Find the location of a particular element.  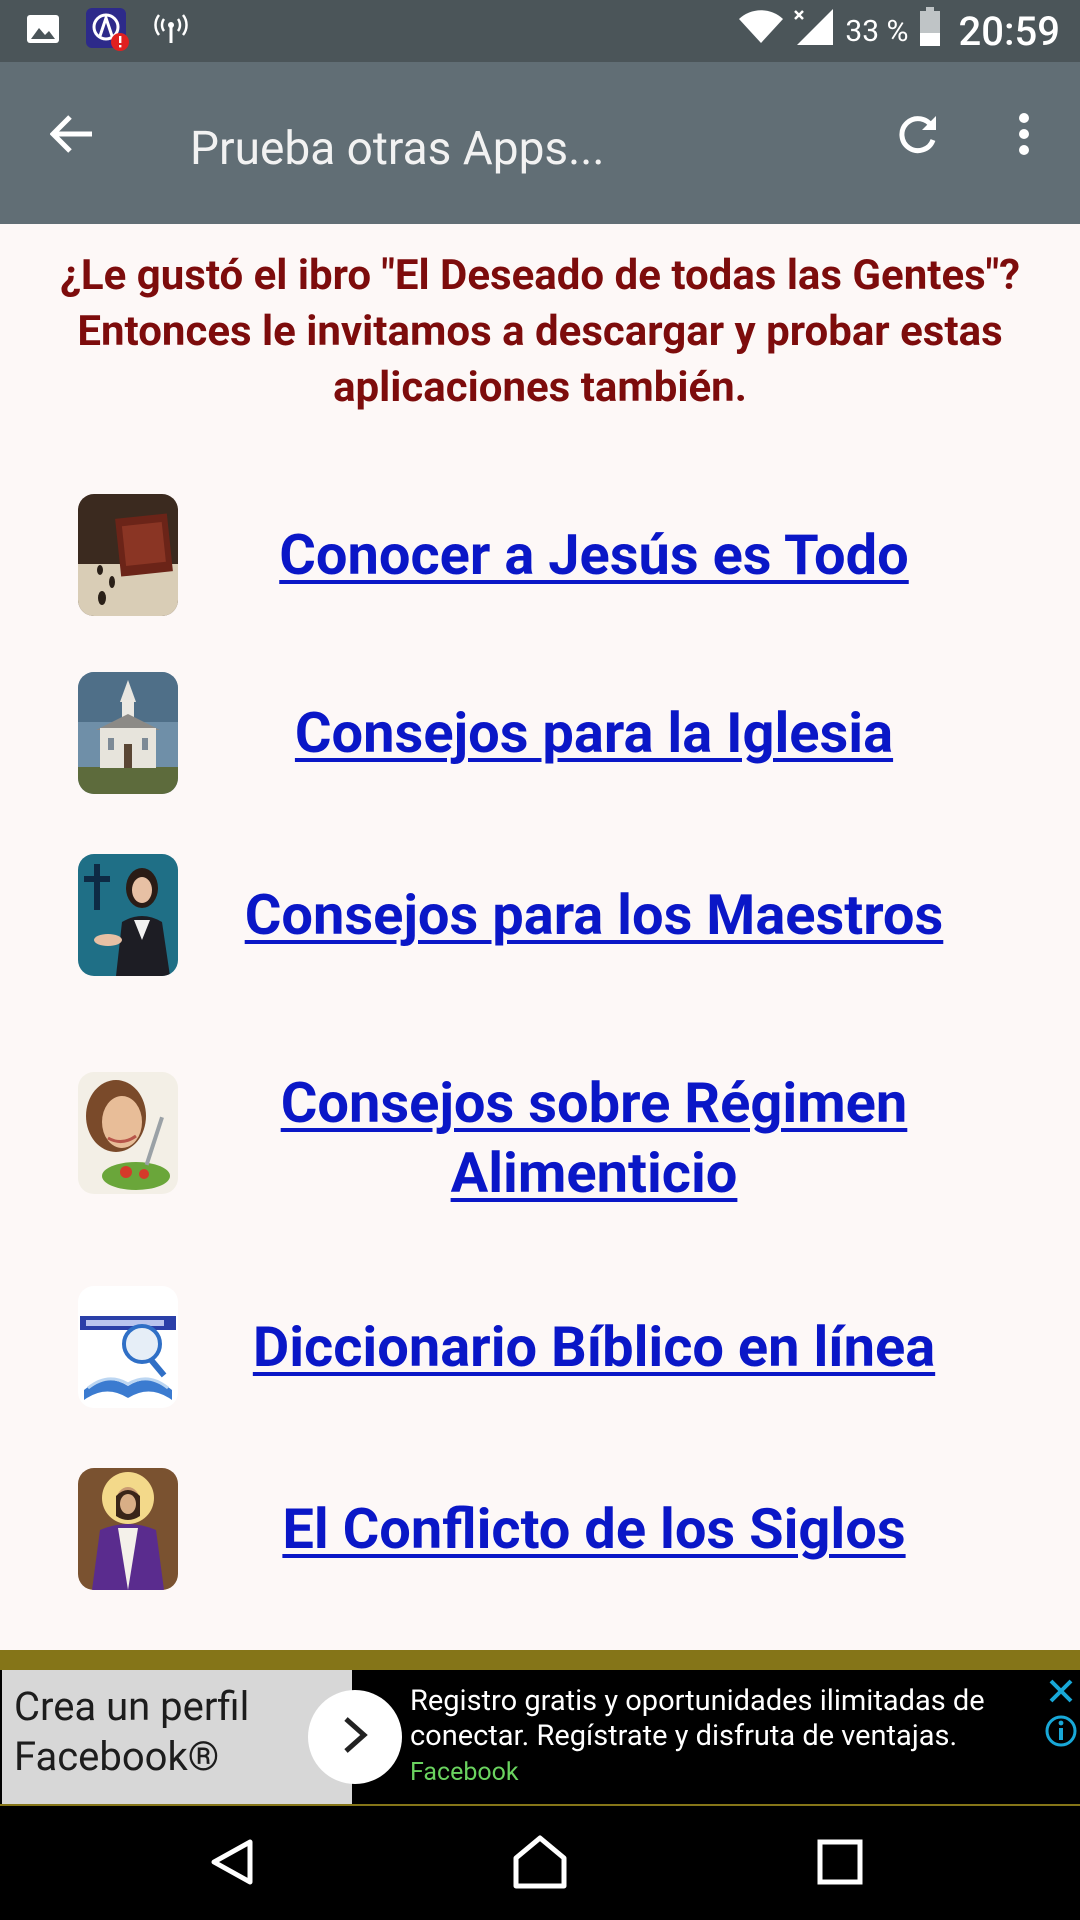

ad-headline: Crea un perfil Facebook® is located at coordinates (132, 1731).